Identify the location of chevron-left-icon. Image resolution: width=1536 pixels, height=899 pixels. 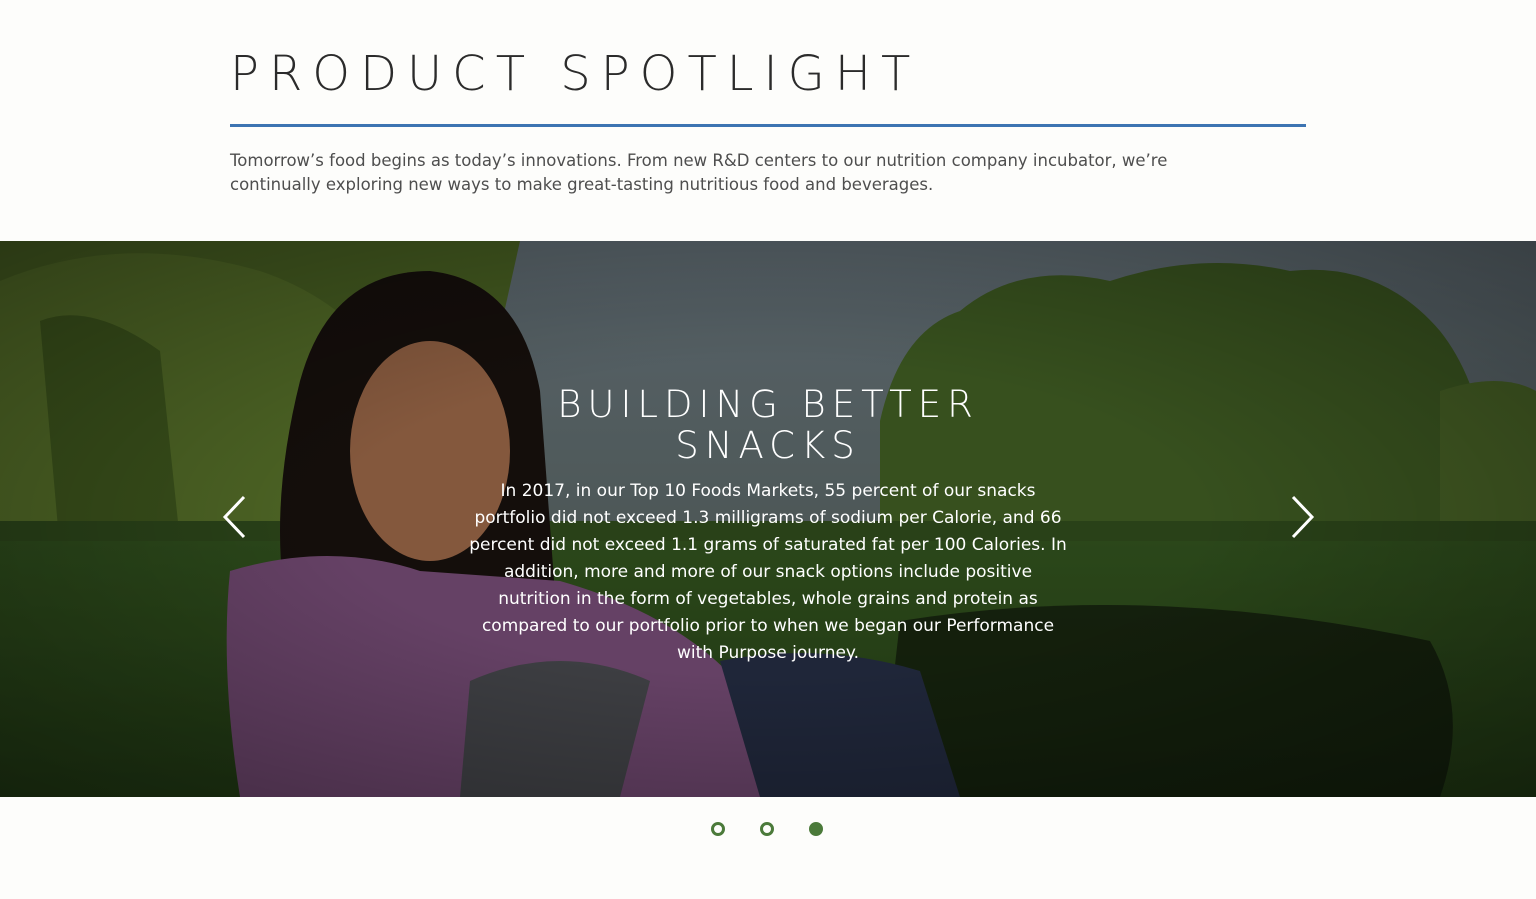
(234, 517).